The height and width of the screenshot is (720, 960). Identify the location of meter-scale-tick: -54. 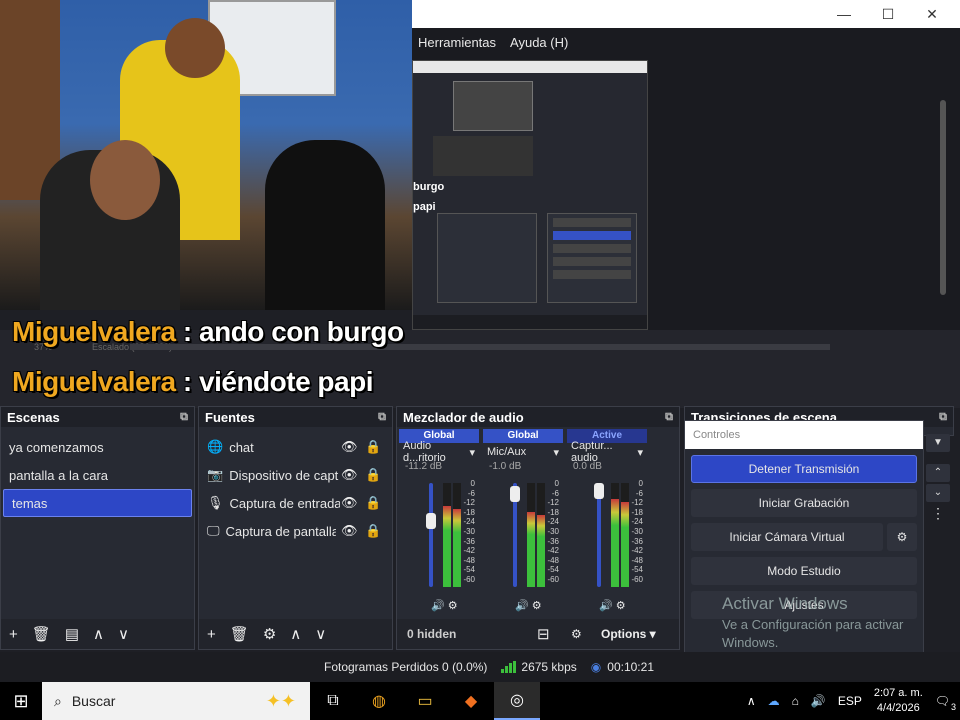
(637, 570).